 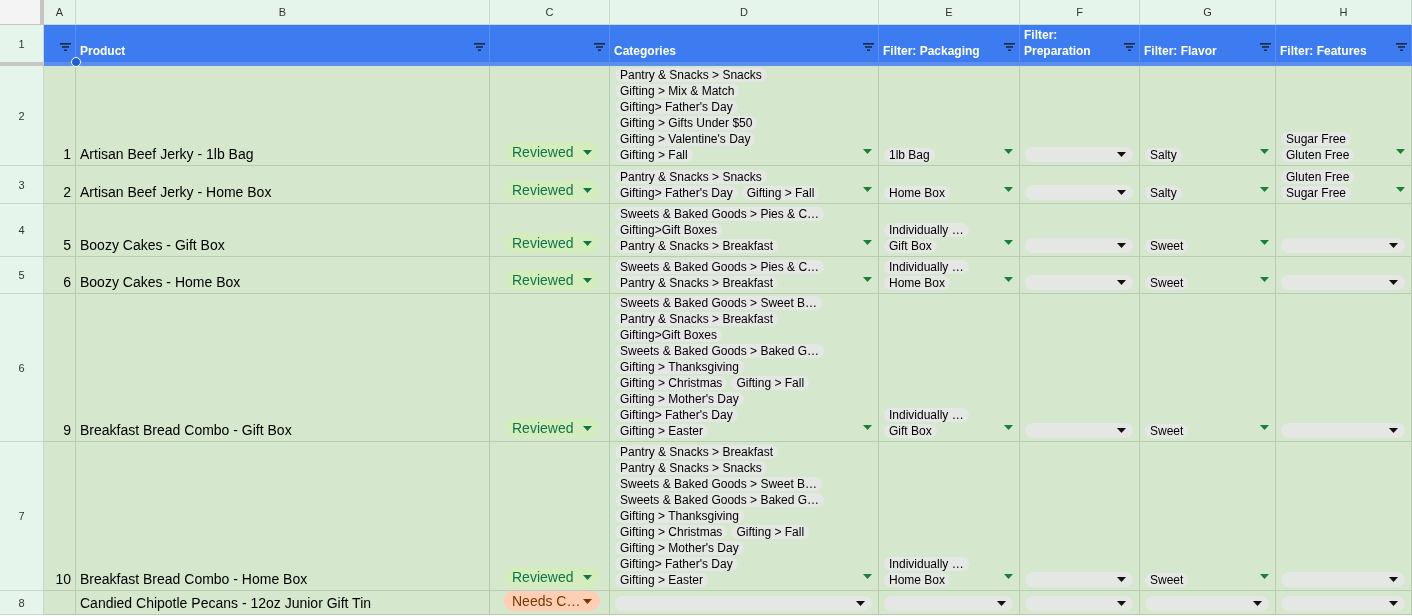 What do you see at coordinates (60, 516) in the screenshot?
I see `table-cell: 10` at bounding box center [60, 516].